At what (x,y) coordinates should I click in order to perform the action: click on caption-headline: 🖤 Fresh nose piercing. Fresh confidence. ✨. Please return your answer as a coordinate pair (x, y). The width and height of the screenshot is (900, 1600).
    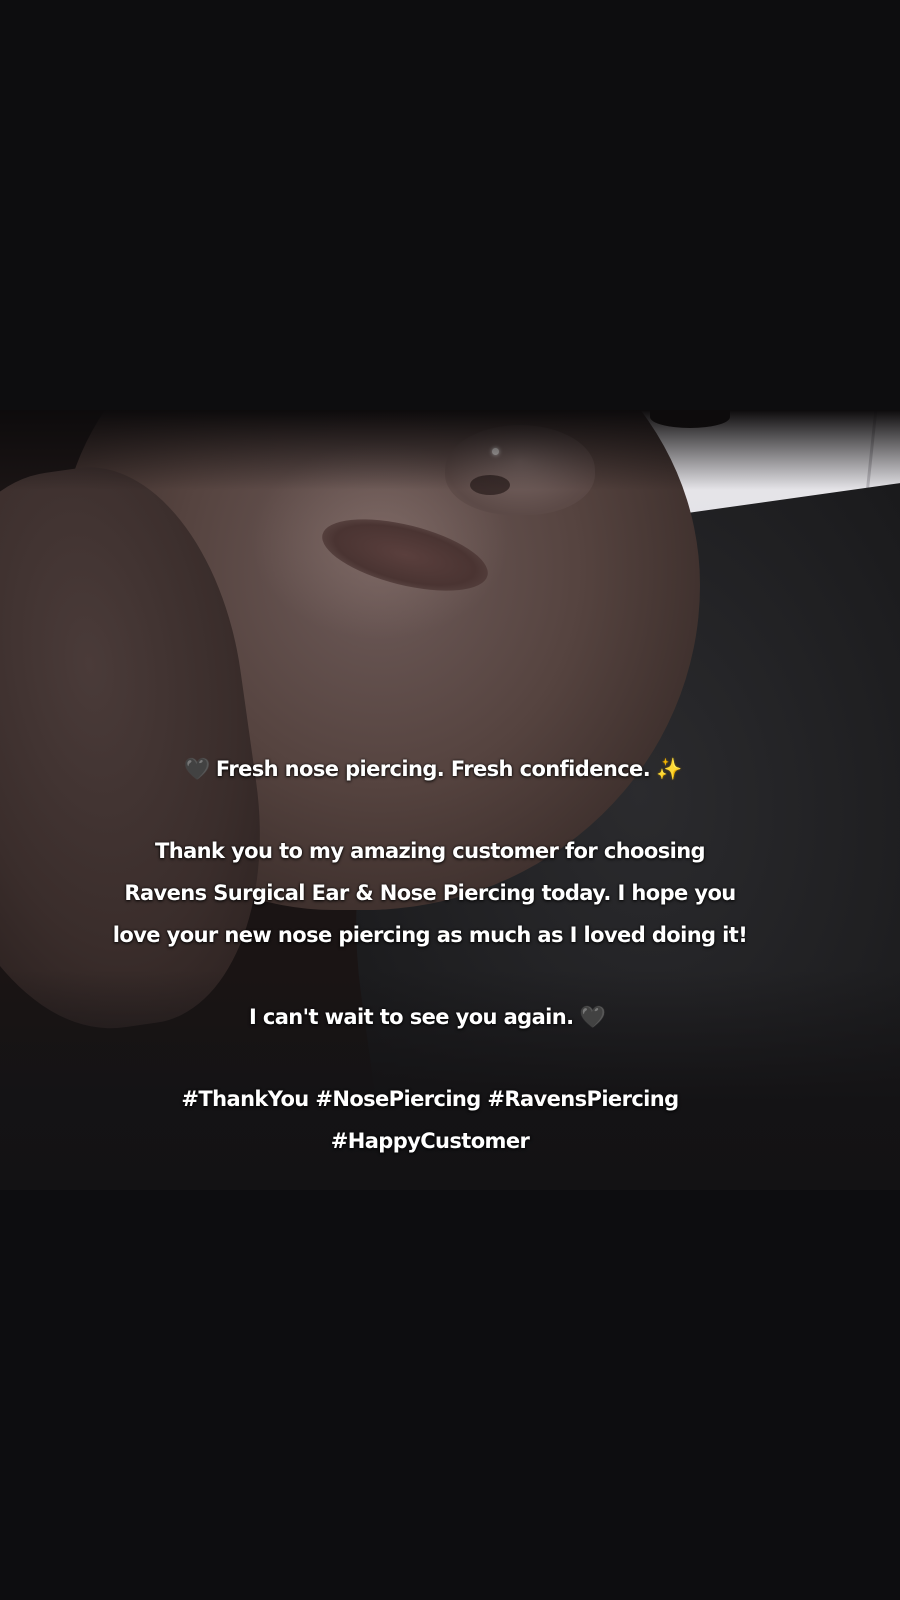
    Looking at the image, I should click on (450, 769).